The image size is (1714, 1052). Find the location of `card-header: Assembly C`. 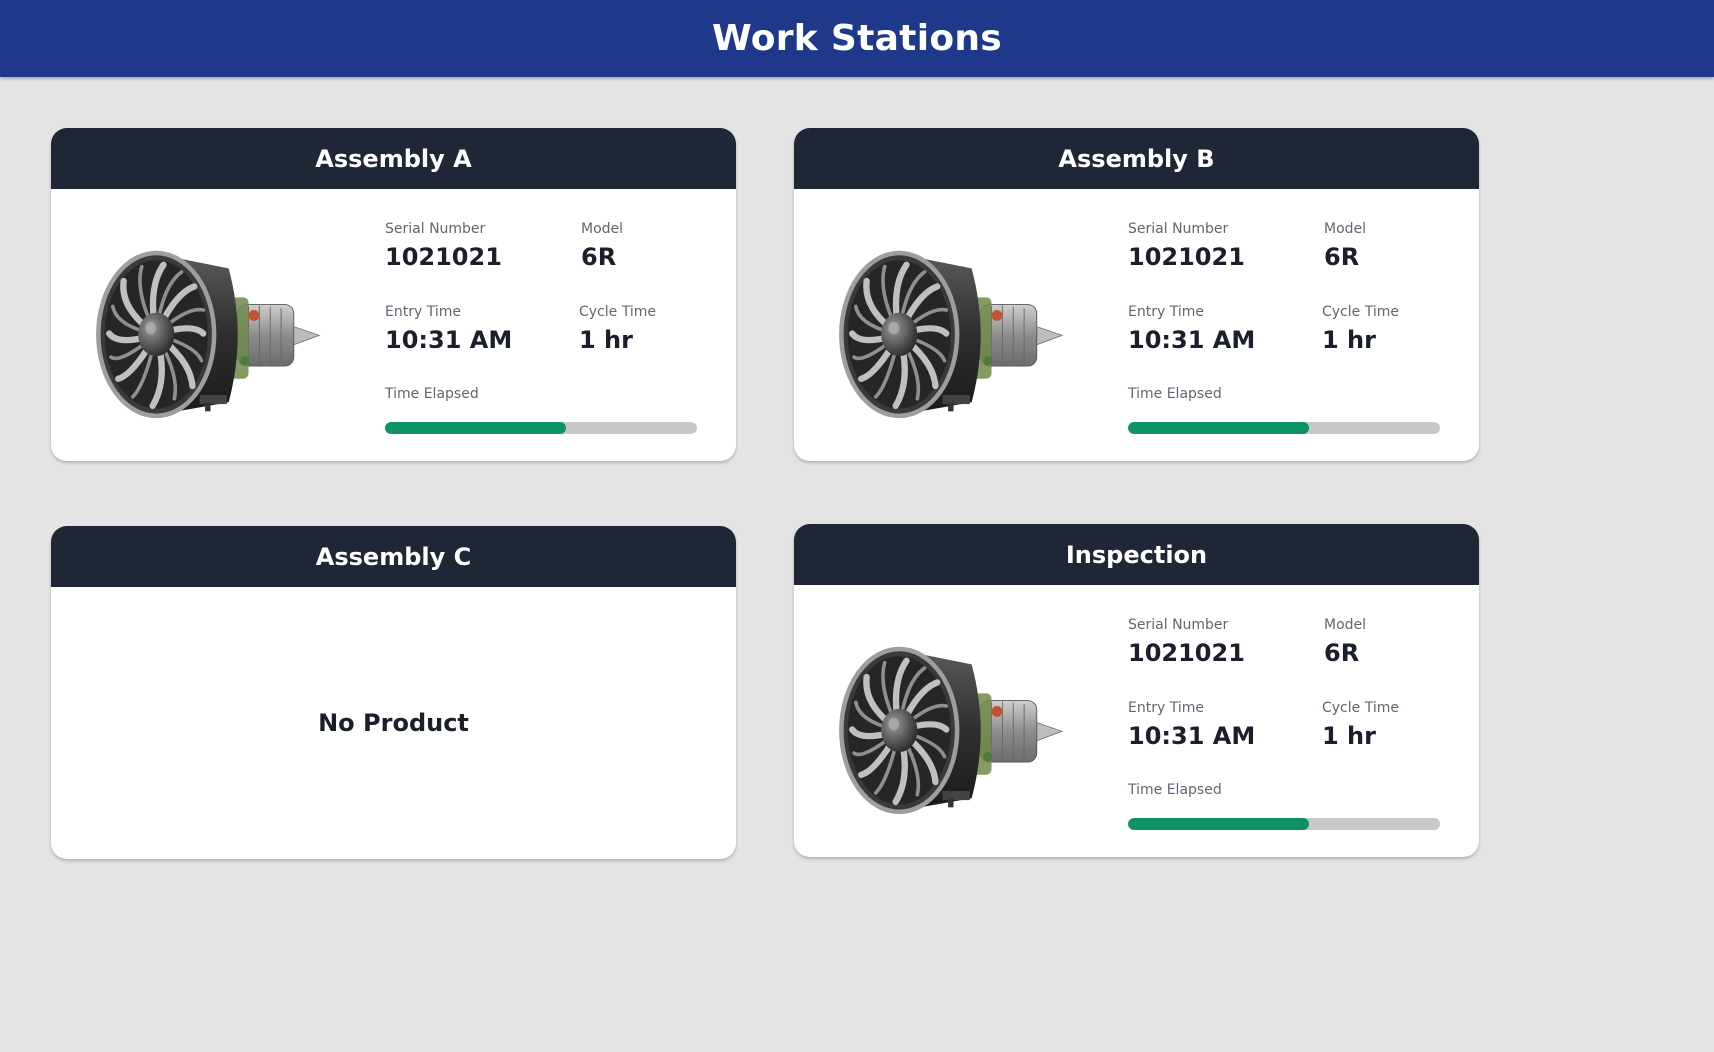

card-header: Assembly C is located at coordinates (393, 556).